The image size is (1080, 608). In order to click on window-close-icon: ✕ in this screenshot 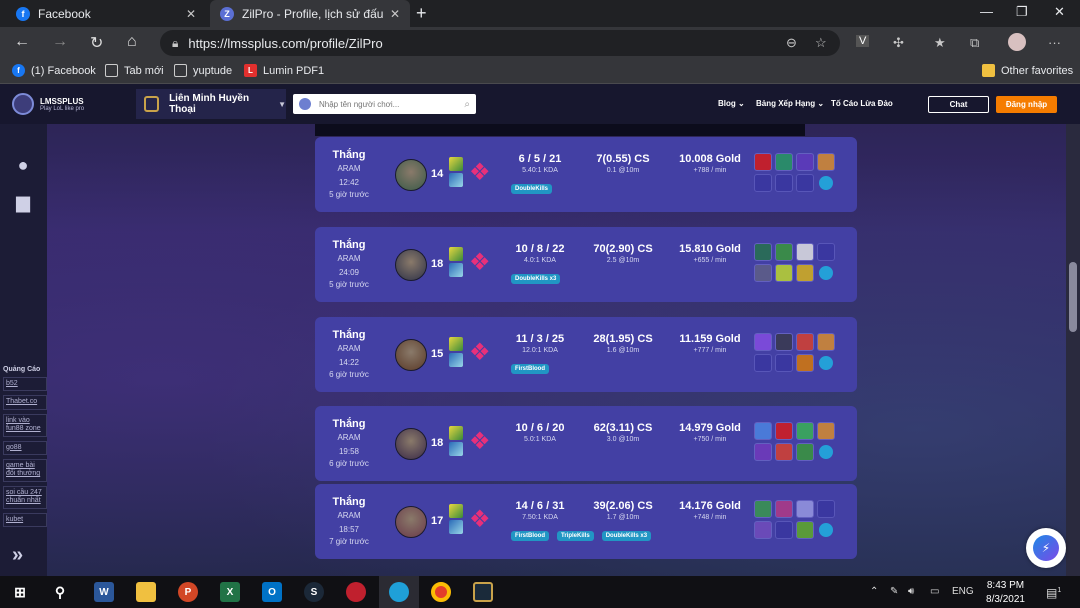, I will do `click(1059, 12)`.